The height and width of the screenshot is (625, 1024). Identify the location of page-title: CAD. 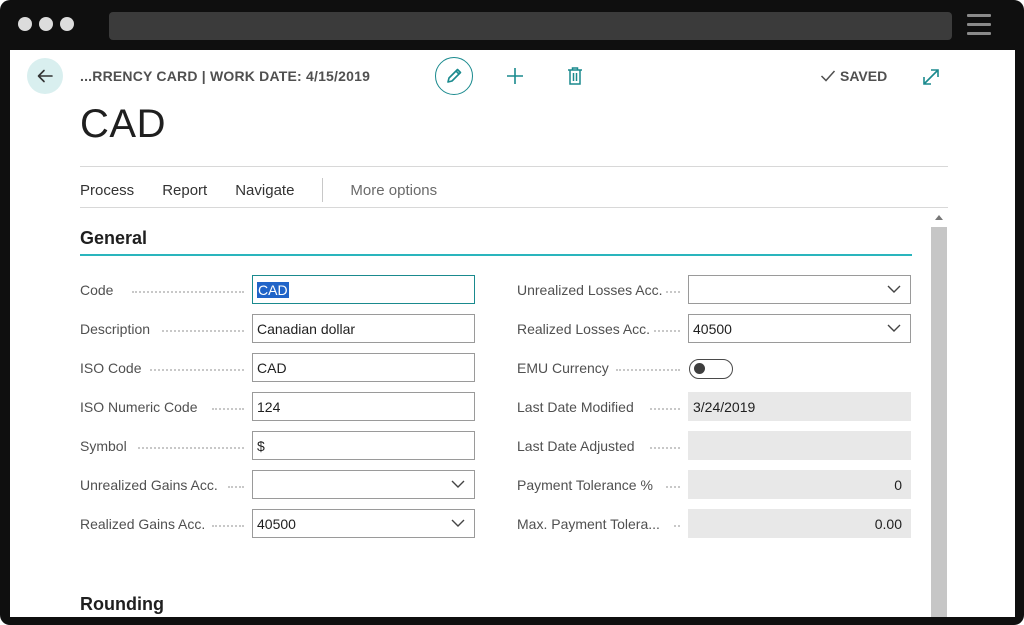
(123, 124).